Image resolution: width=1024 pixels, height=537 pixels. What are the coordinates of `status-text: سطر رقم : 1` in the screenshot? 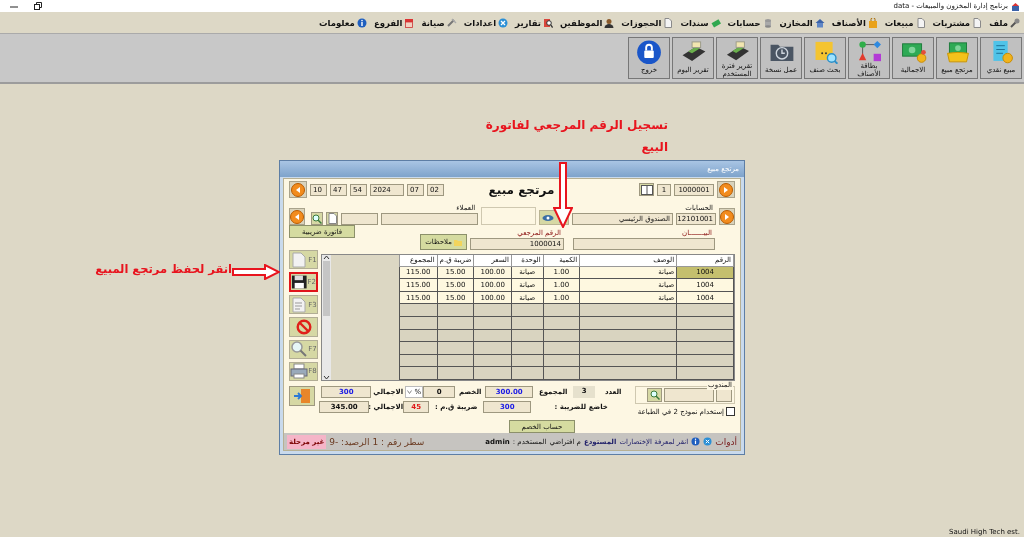 It's located at (398, 441).